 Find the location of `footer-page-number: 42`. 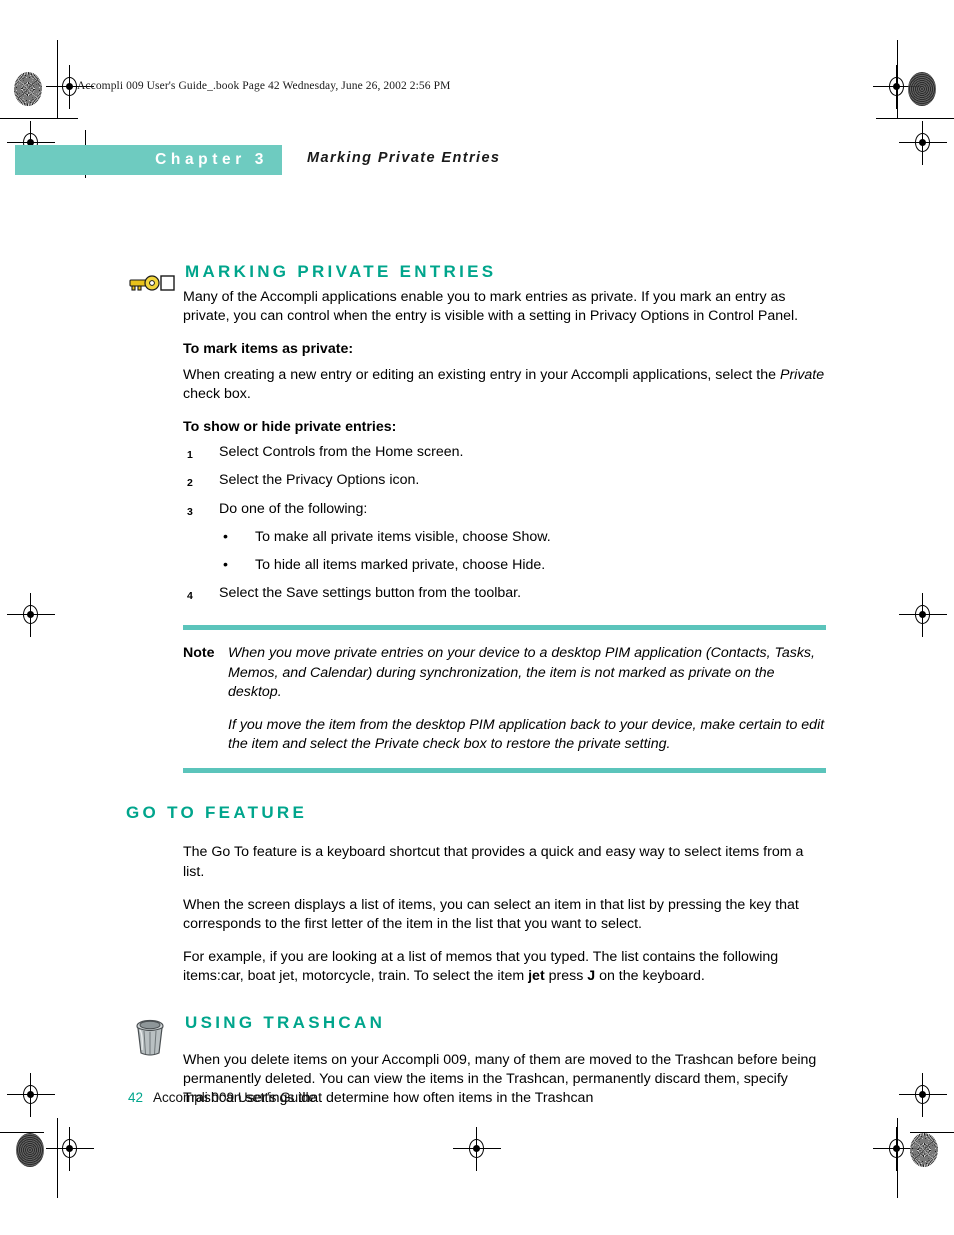

footer-page-number: 42 is located at coordinates (136, 1097).